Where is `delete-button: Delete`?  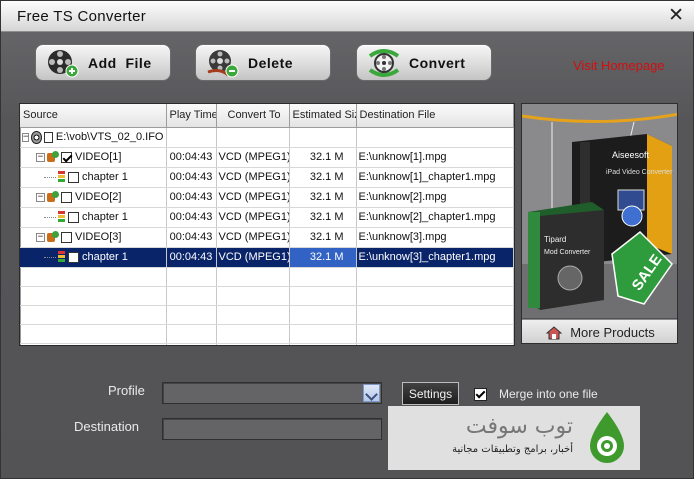 delete-button: Delete is located at coordinates (263, 62).